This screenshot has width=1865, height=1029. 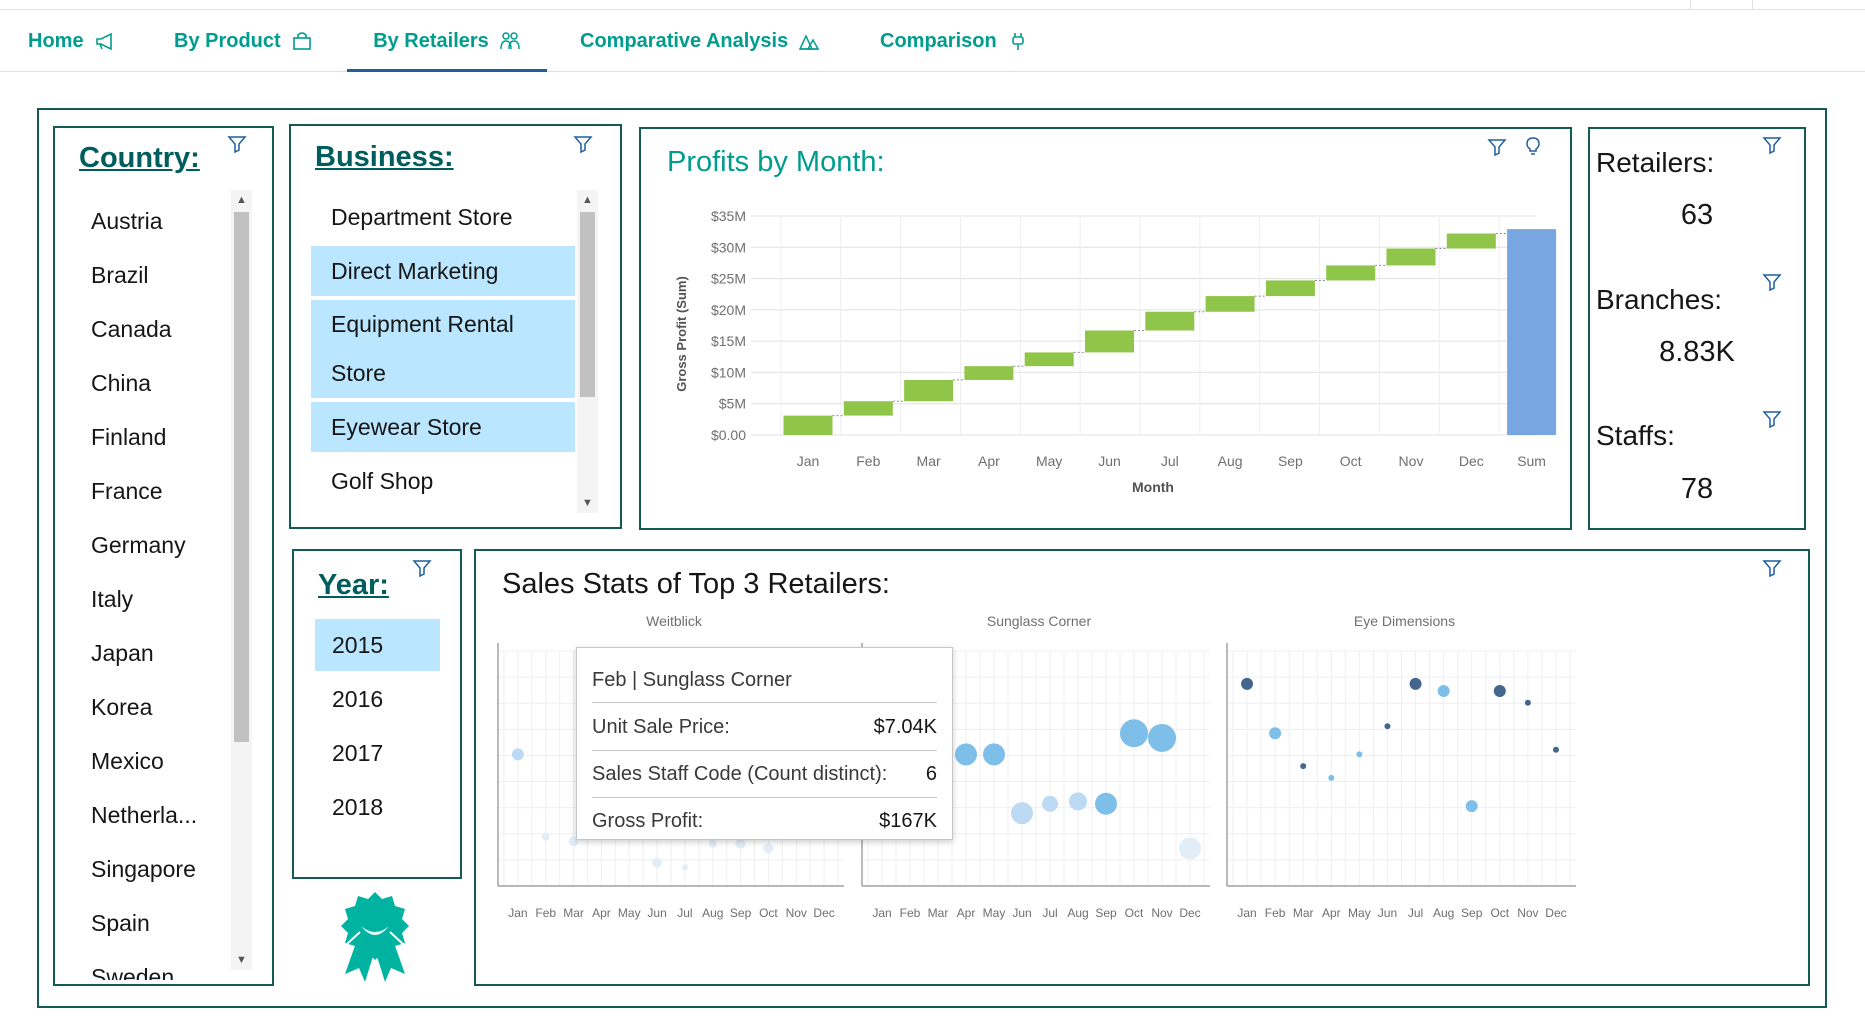 I want to click on business-item-department-store: Department Store, so click(x=443, y=217).